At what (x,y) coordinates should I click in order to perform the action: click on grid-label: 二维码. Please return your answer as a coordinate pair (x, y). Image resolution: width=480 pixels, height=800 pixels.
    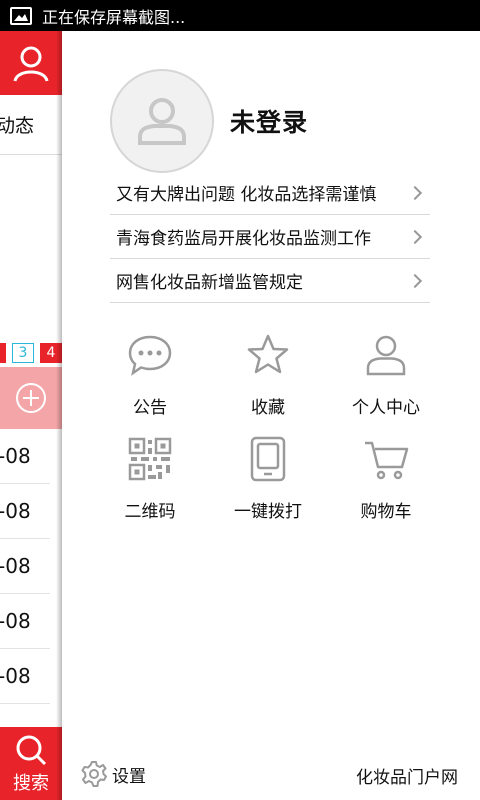
    Looking at the image, I should click on (150, 512).